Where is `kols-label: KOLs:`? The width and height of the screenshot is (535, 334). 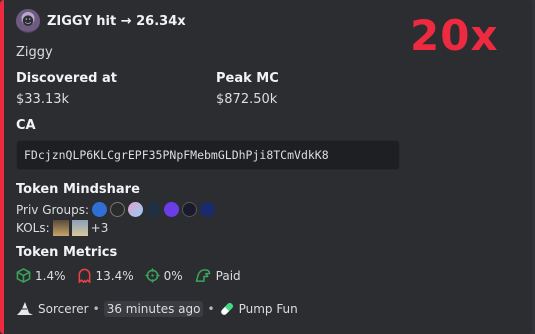
kols-label: KOLs: is located at coordinates (33, 228).